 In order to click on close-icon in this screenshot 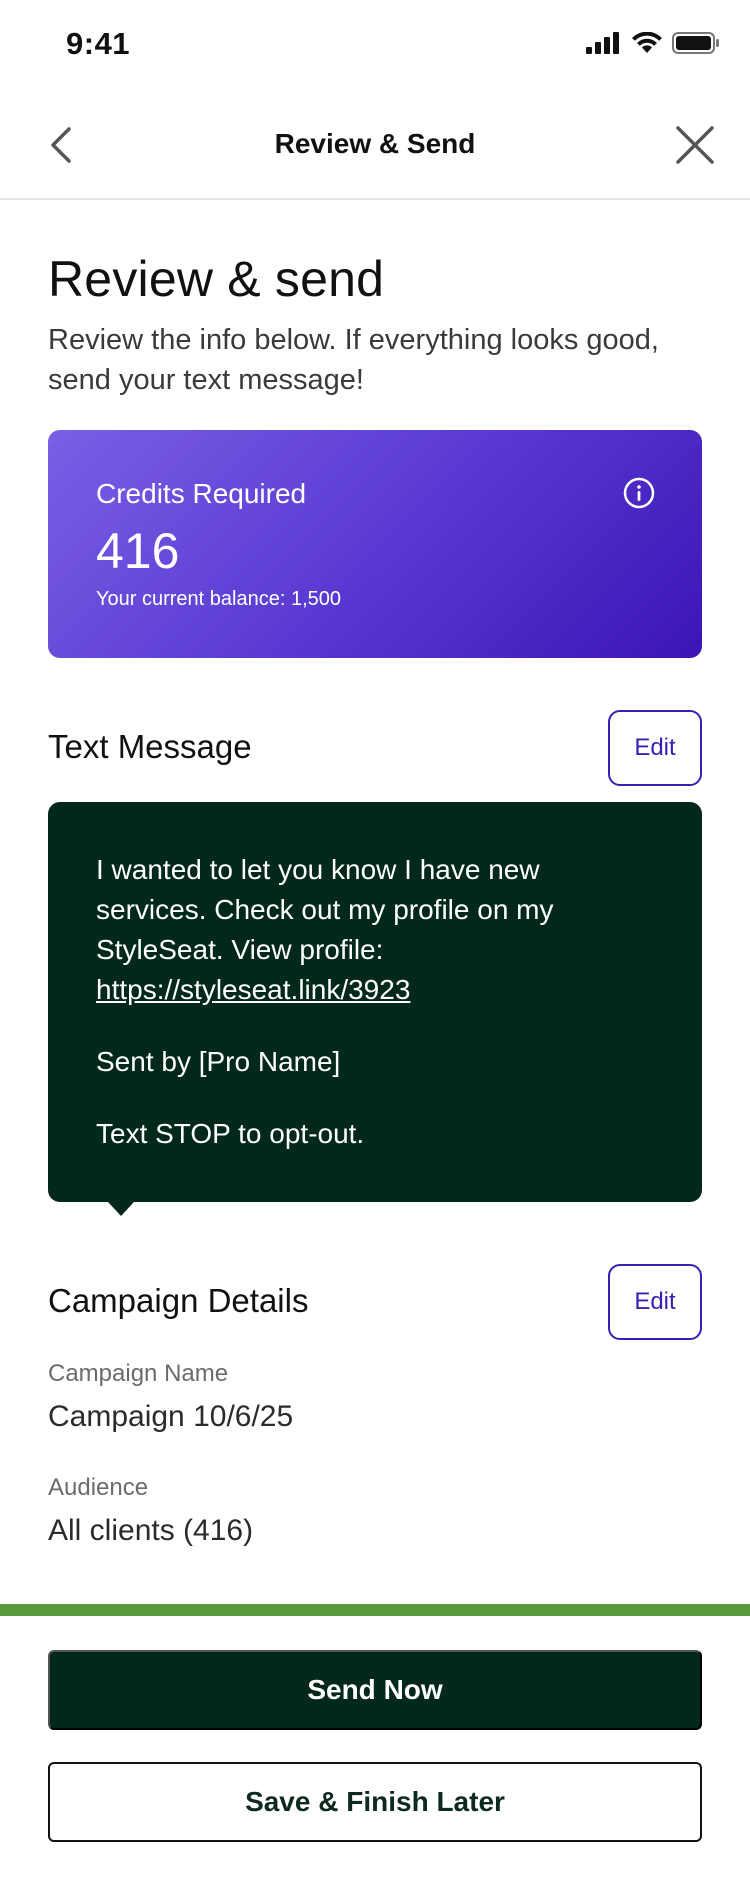, I will do `click(695, 145)`.